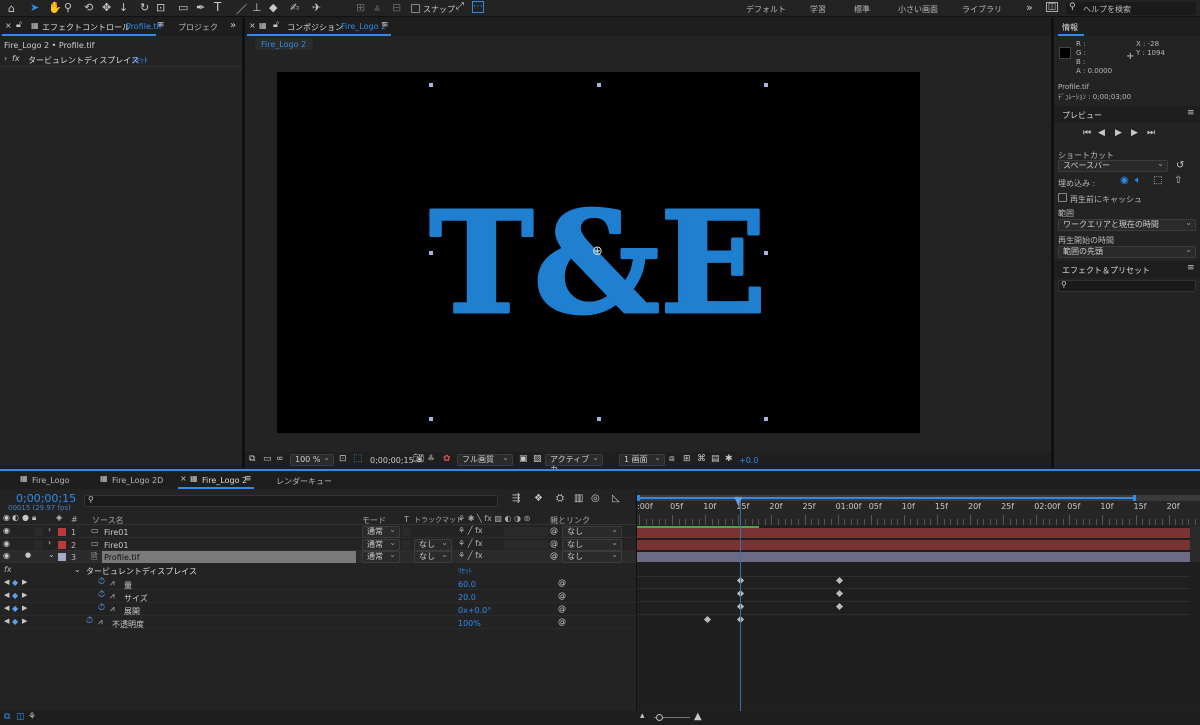  I want to click on reset-icon: ↺, so click(1180, 165).